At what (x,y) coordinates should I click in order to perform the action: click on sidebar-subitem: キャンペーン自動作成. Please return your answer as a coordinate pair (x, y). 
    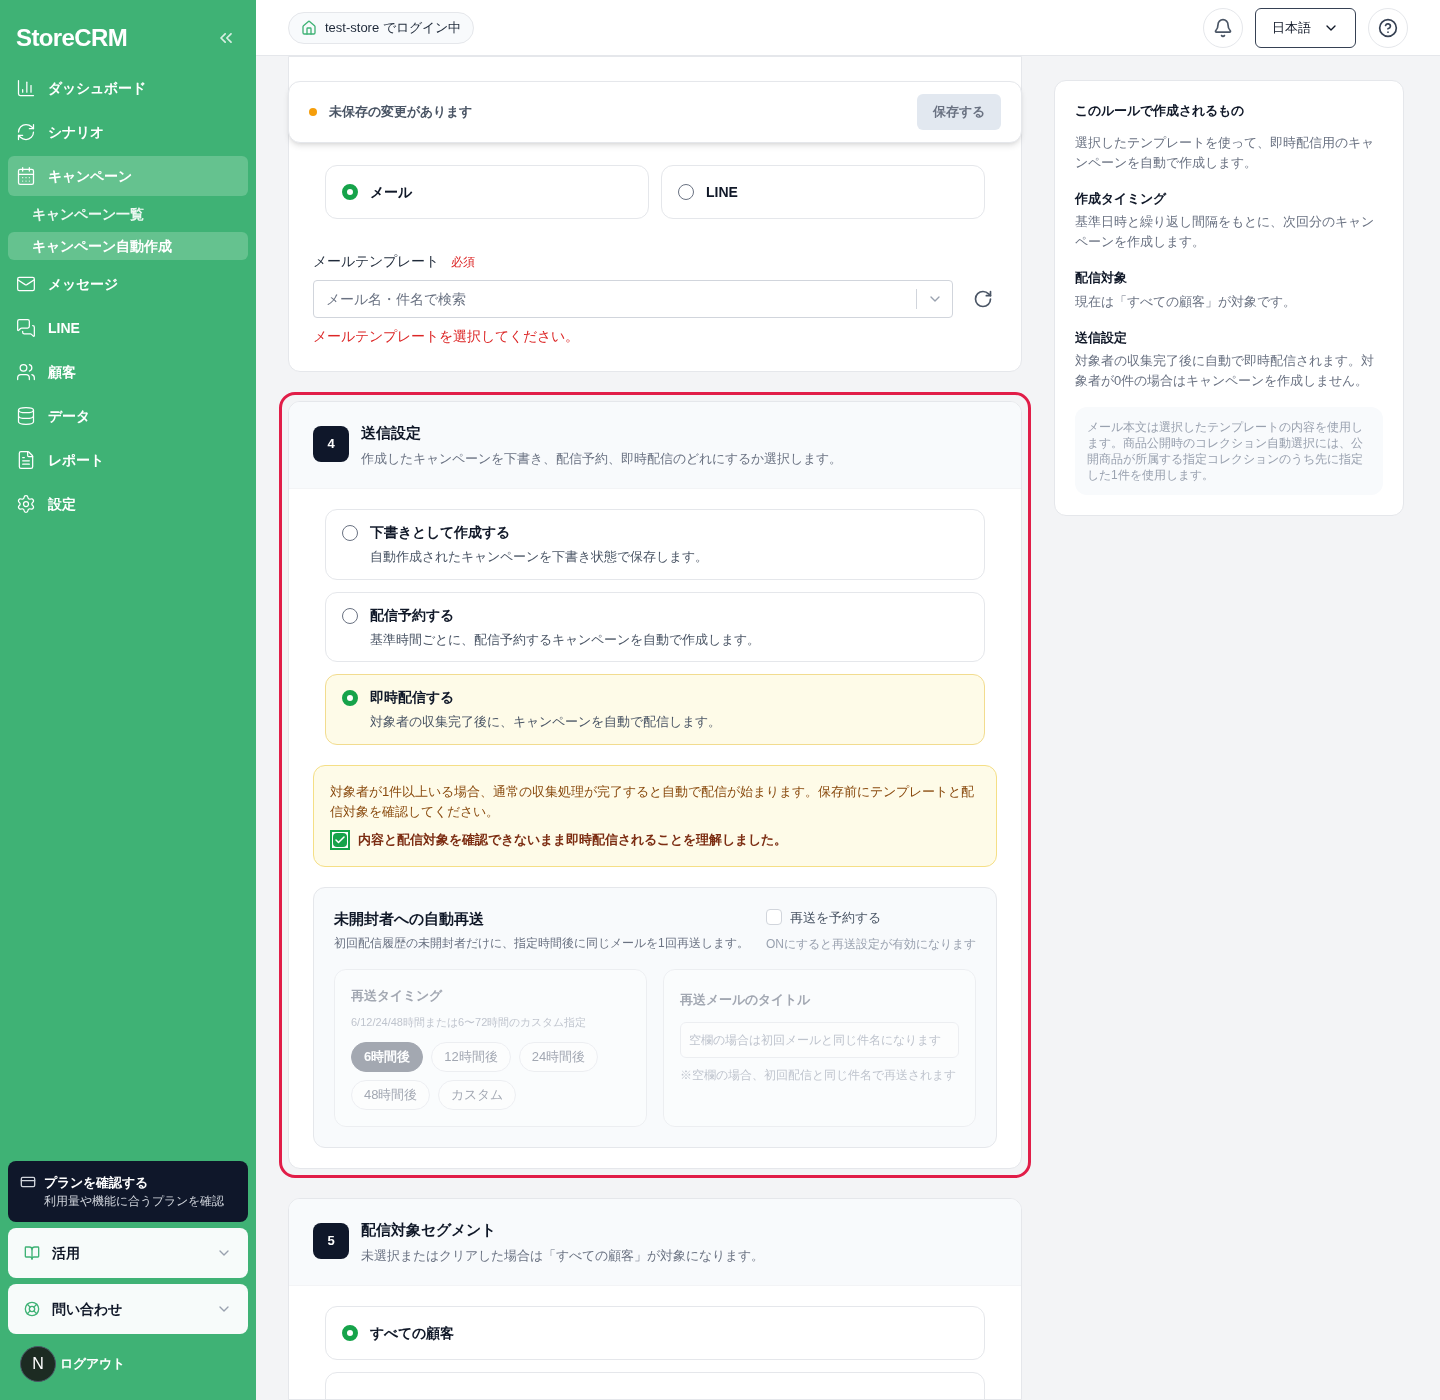
    Looking at the image, I should click on (128, 246).